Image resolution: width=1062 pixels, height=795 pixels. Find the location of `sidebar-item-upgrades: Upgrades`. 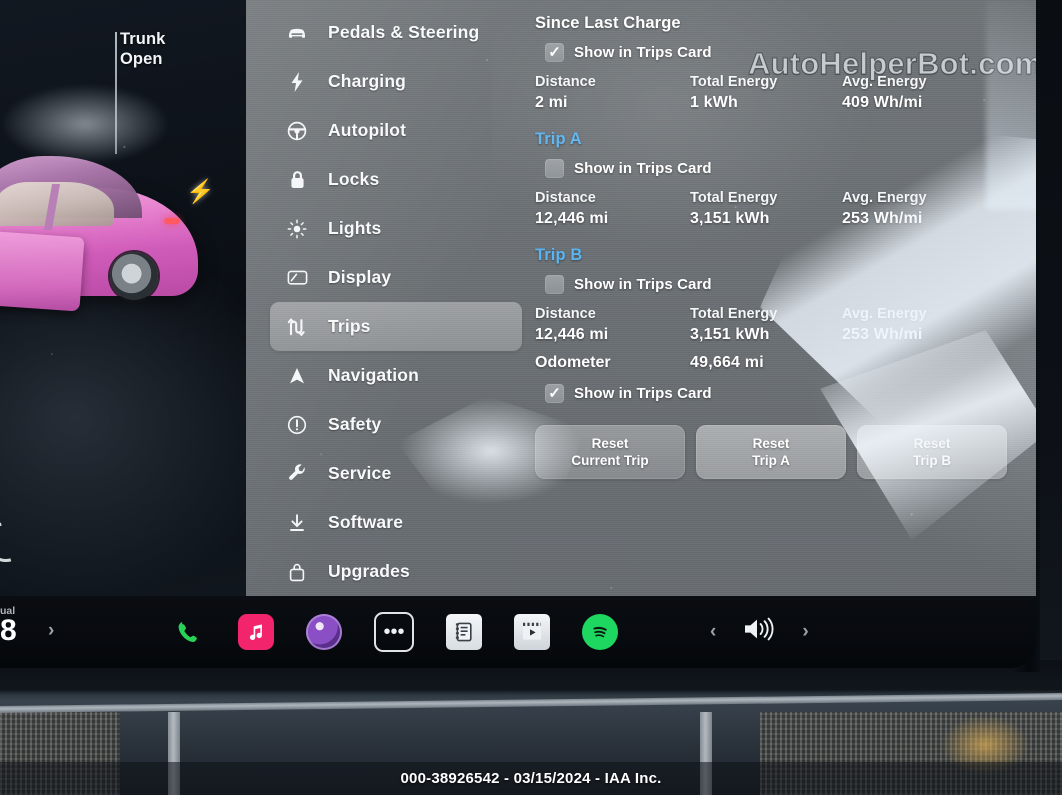

sidebar-item-upgrades: Upgrades is located at coordinates (390, 571).